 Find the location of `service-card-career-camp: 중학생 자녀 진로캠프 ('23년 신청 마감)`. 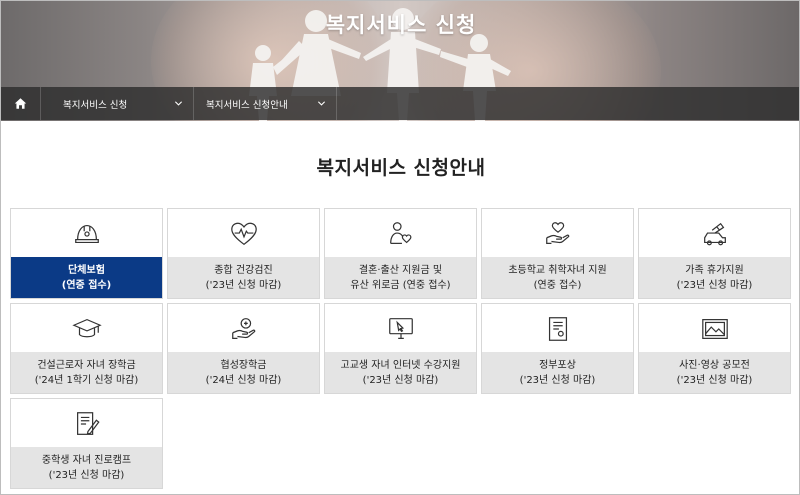

service-card-career-camp: 중학생 자녀 진로캠프 ('23년 신청 마감) is located at coordinates (86, 443).